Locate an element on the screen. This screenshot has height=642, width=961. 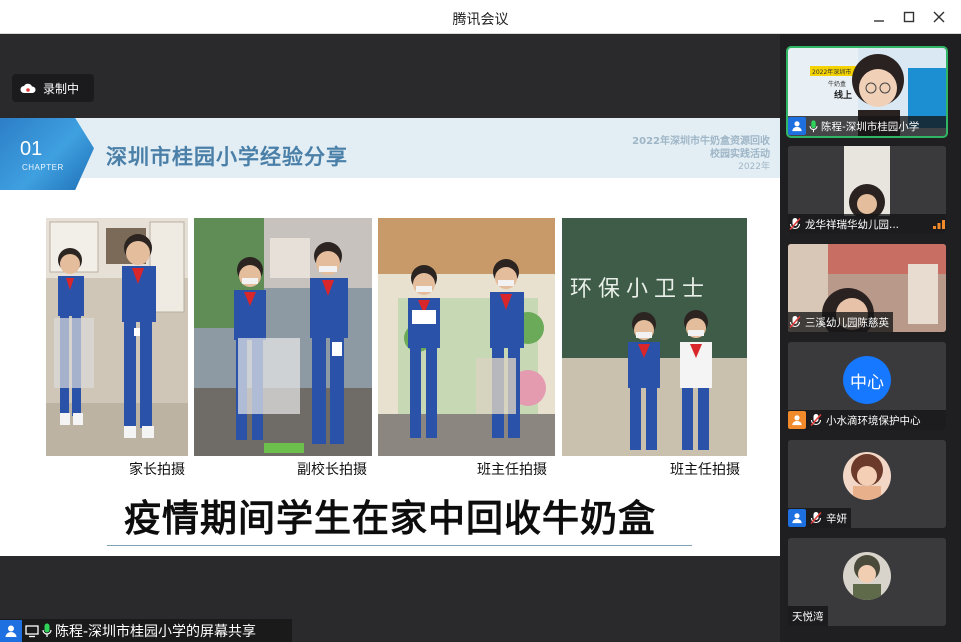
participant-name-bar-1: 陈程-深圳市桂园小学 is located at coordinates (867, 126).